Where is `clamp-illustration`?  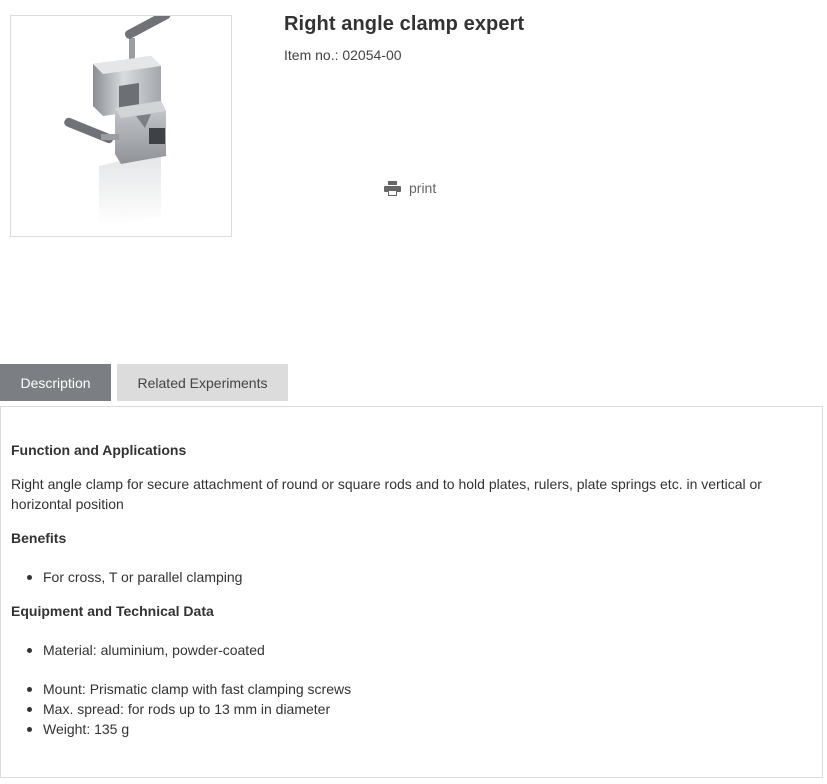 clamp-illustration is located at coordinates (117, 121).